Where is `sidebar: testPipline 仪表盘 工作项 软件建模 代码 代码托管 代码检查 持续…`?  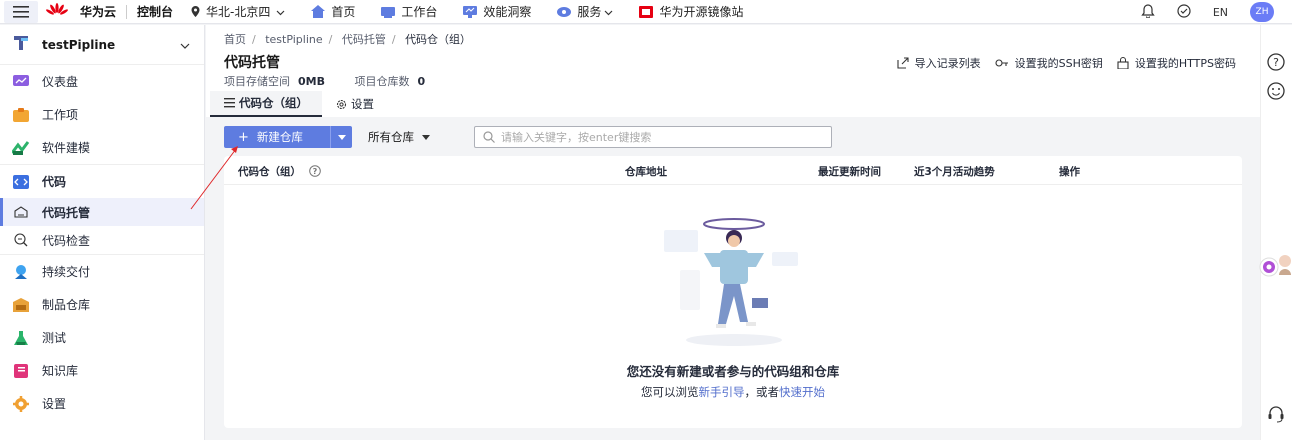
sidebar: testPipline 仪表盘 工作项 软件建模 代码 代码托管 代码检查 持续… is located at coordinates (102, 232).